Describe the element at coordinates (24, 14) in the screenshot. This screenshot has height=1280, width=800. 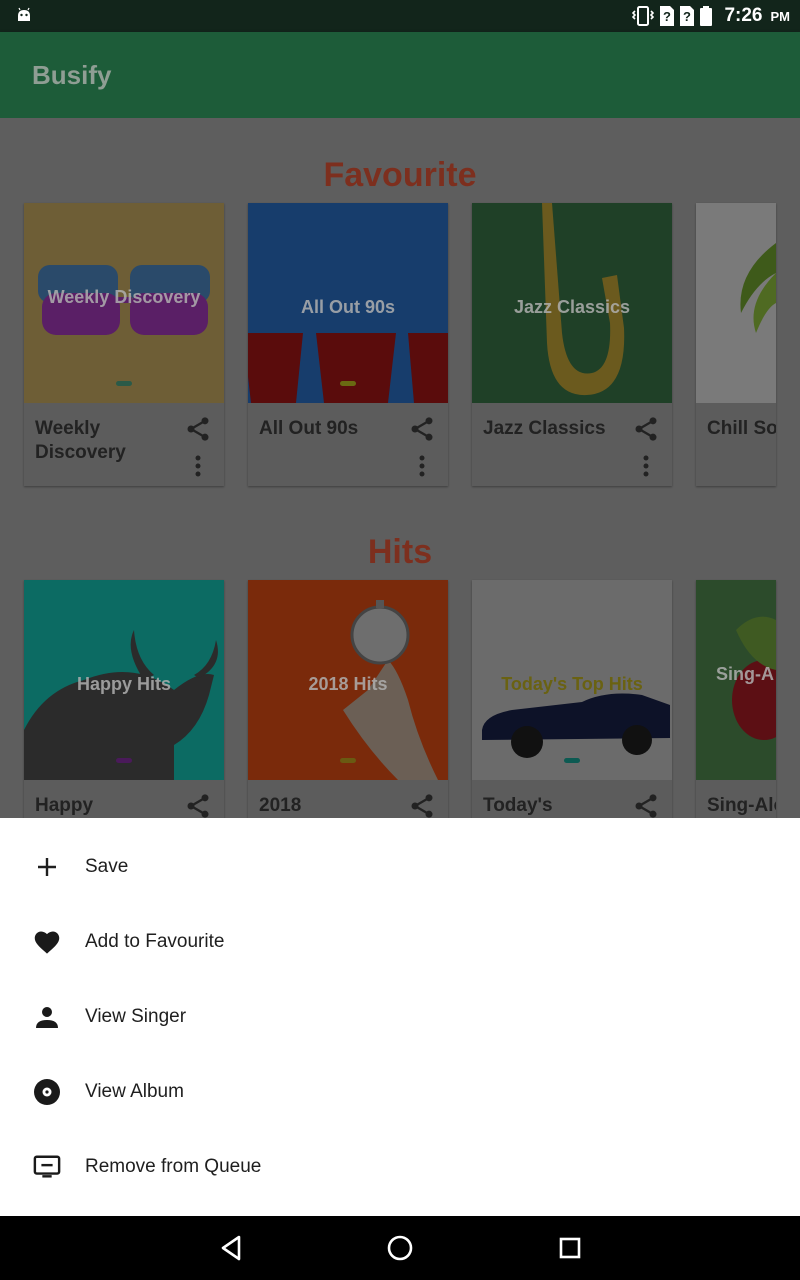
I see `android-icon` at that location.